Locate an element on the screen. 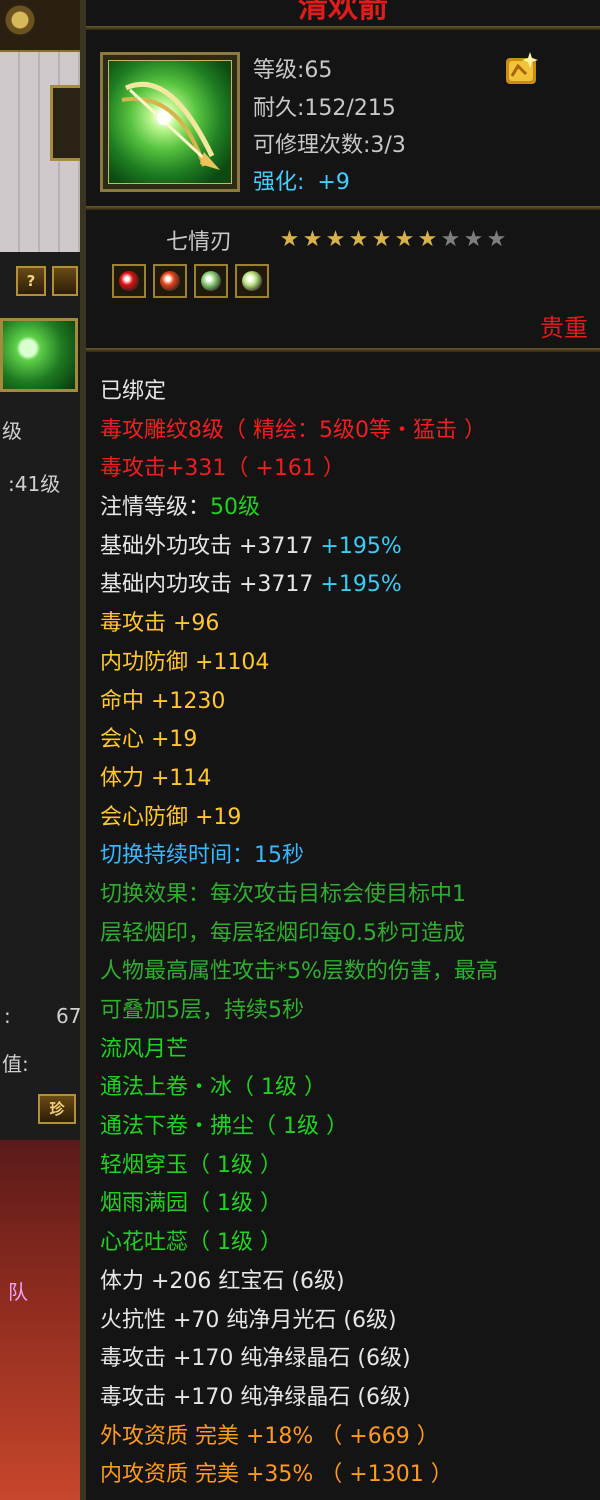 The width and height of the screenshot is (600, 1500). detail-line: 会心 +19 is located at coordinates (350, 740).